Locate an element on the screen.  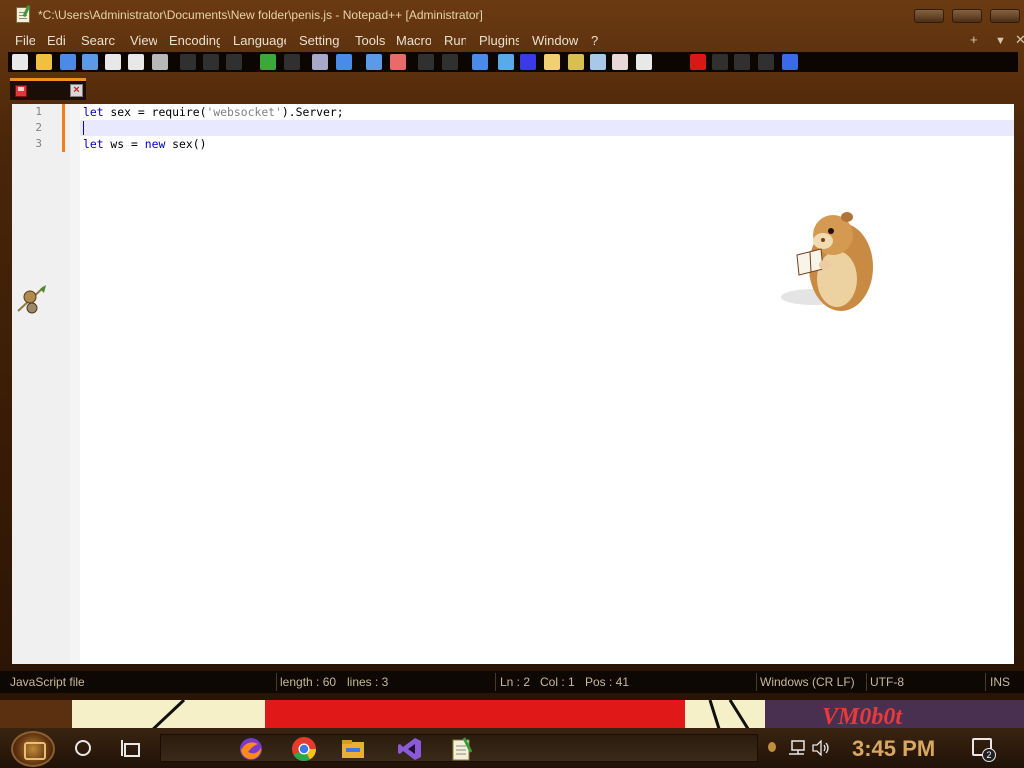
save-icon is located at coordinates (68, 62).